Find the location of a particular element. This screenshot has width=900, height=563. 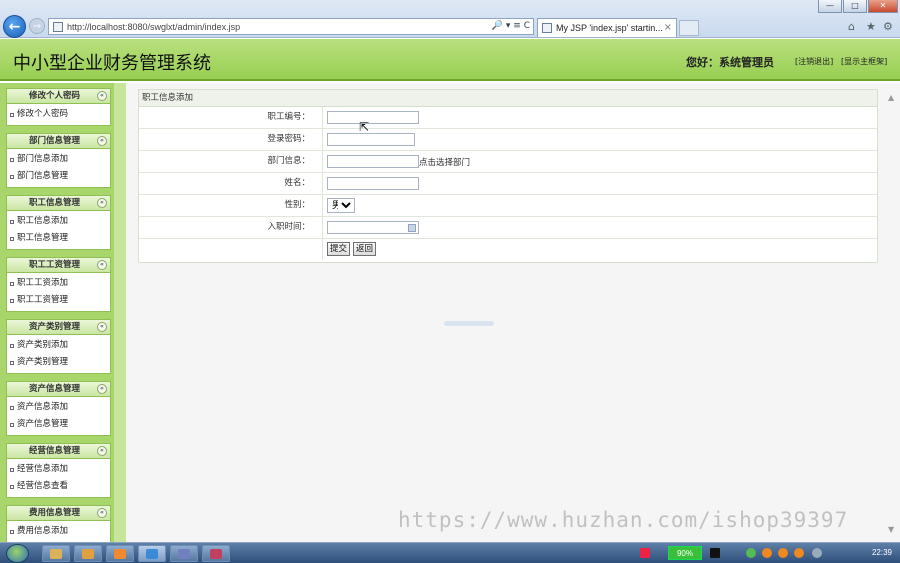

start-button is located at coordinates (17, 553).